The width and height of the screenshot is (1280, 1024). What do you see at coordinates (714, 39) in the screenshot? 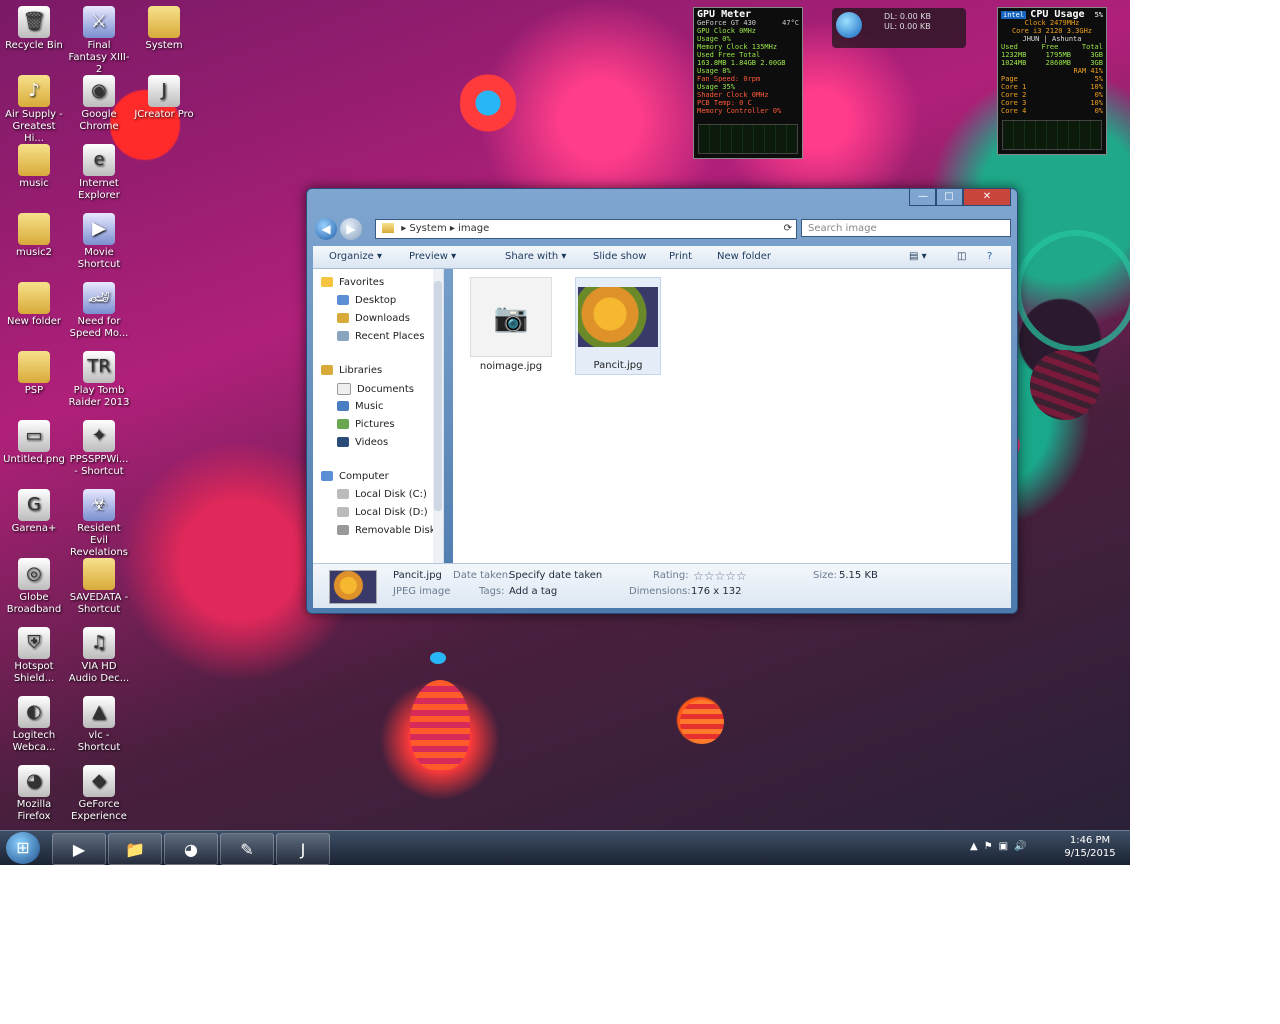
I see `gpu-stat-line: Usage 0%` at bounding box center [714, 39].